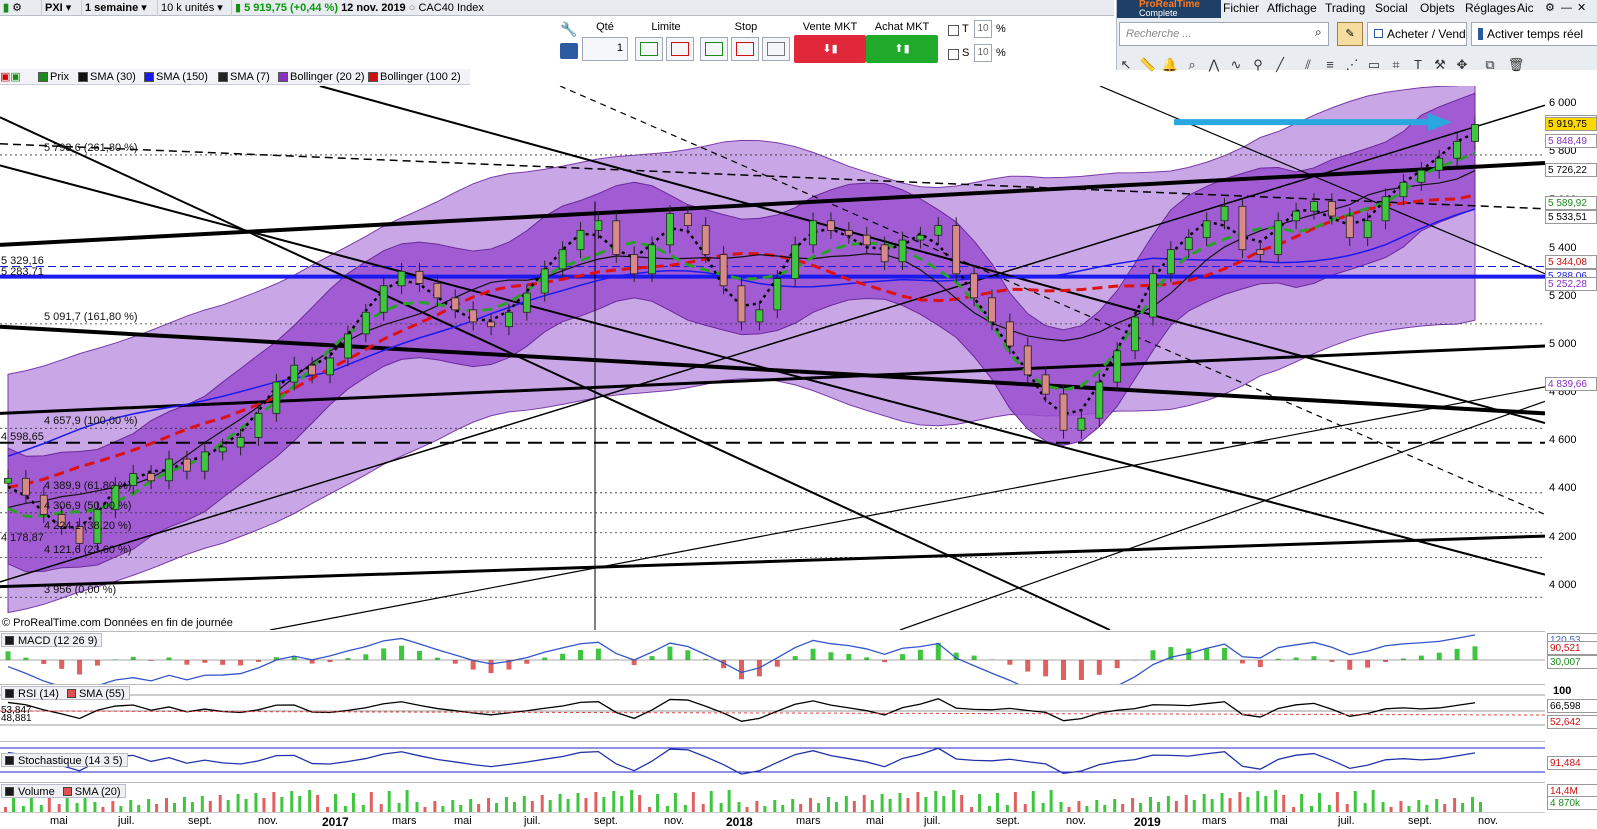 The image size is (1597, 829). Describe the element at coordinates (605, 49) in the screenshot. I see `qty-input: 1` at that location.